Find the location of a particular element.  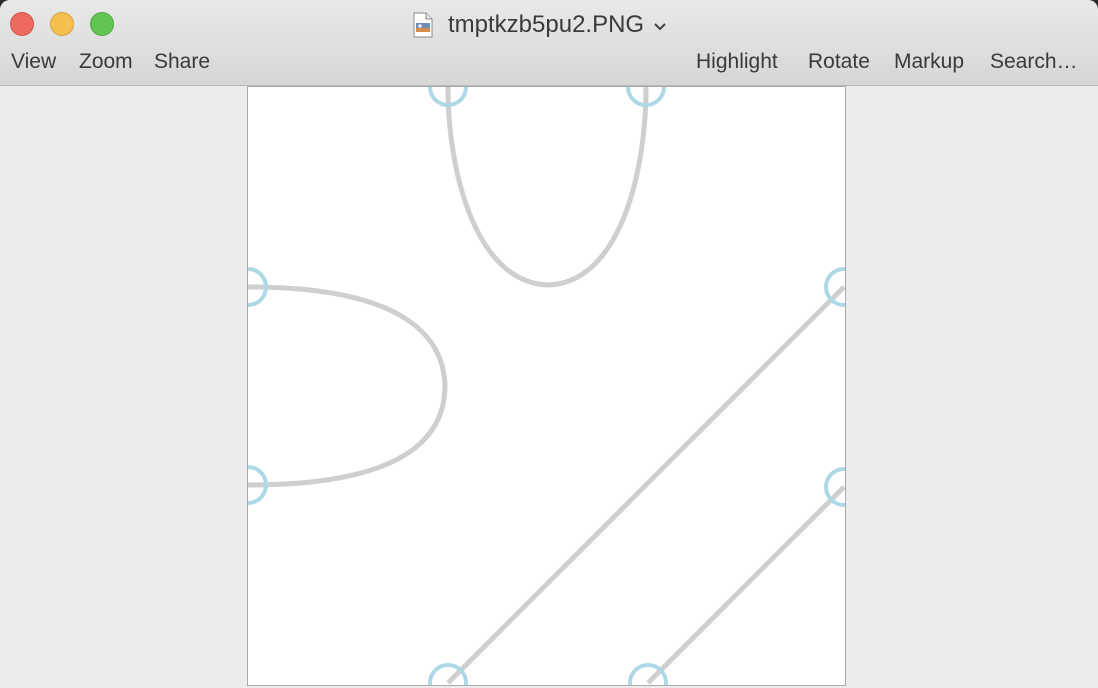

highlight-button: Highlight is located at coordinates (737, 62).